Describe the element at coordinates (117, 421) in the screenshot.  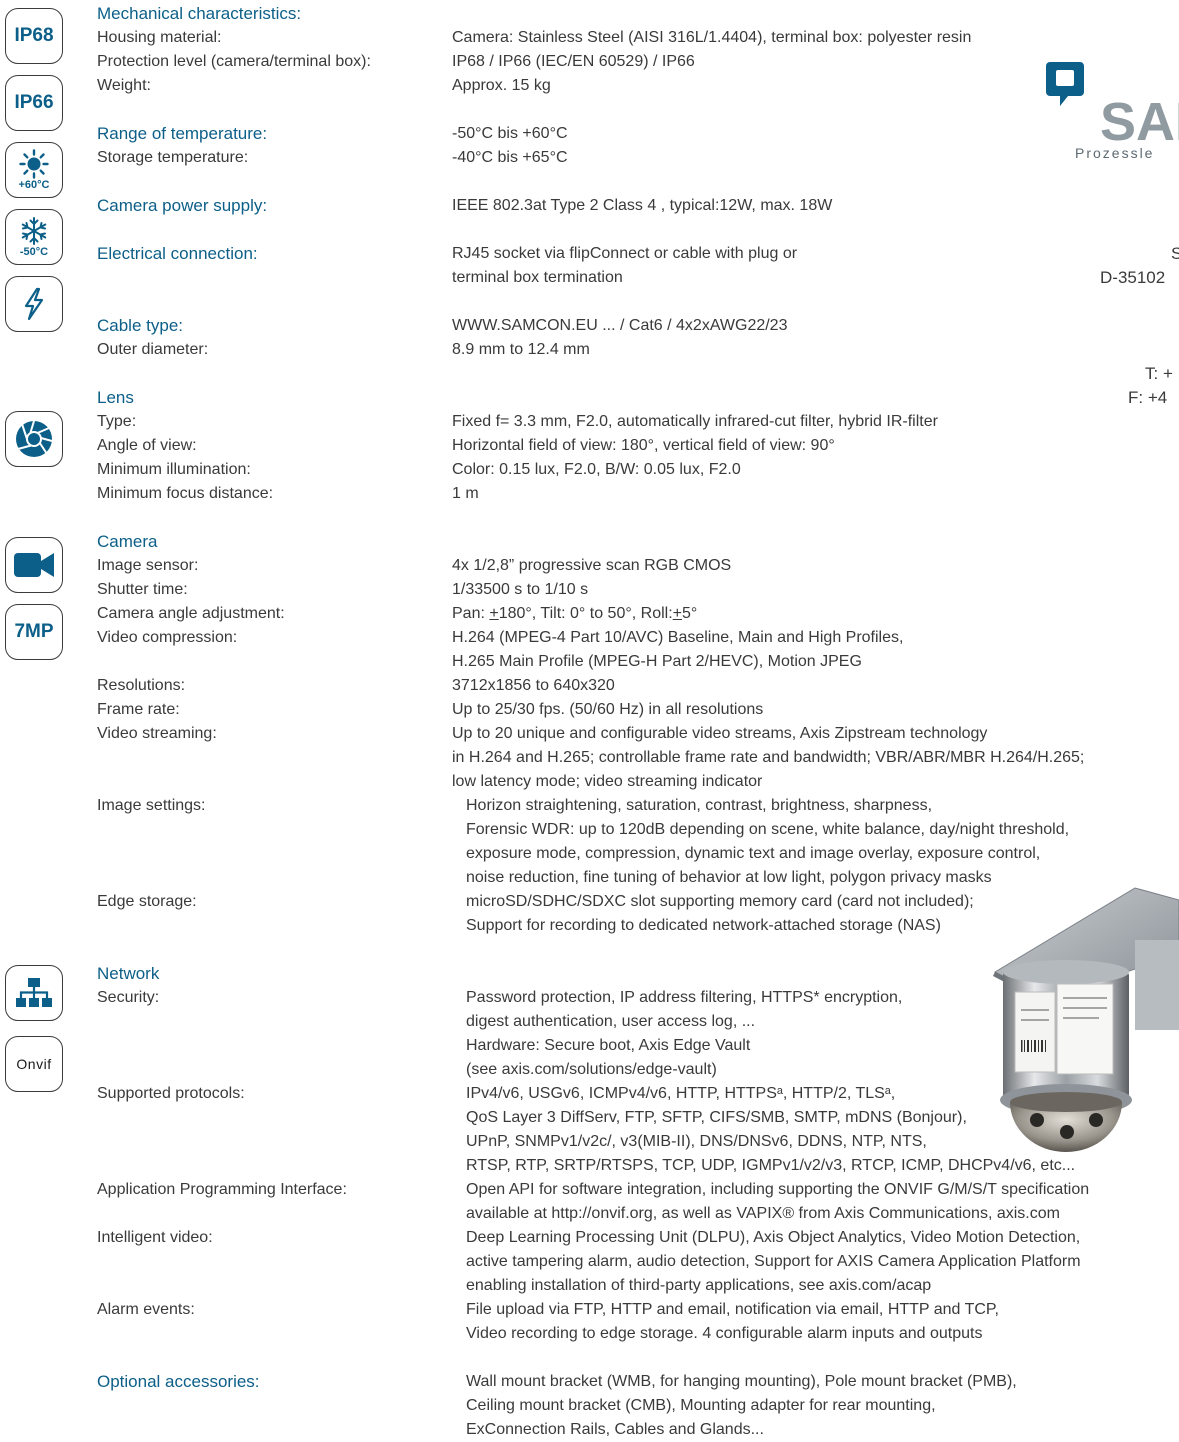
I see `lens-type-label: Type:` at that location.